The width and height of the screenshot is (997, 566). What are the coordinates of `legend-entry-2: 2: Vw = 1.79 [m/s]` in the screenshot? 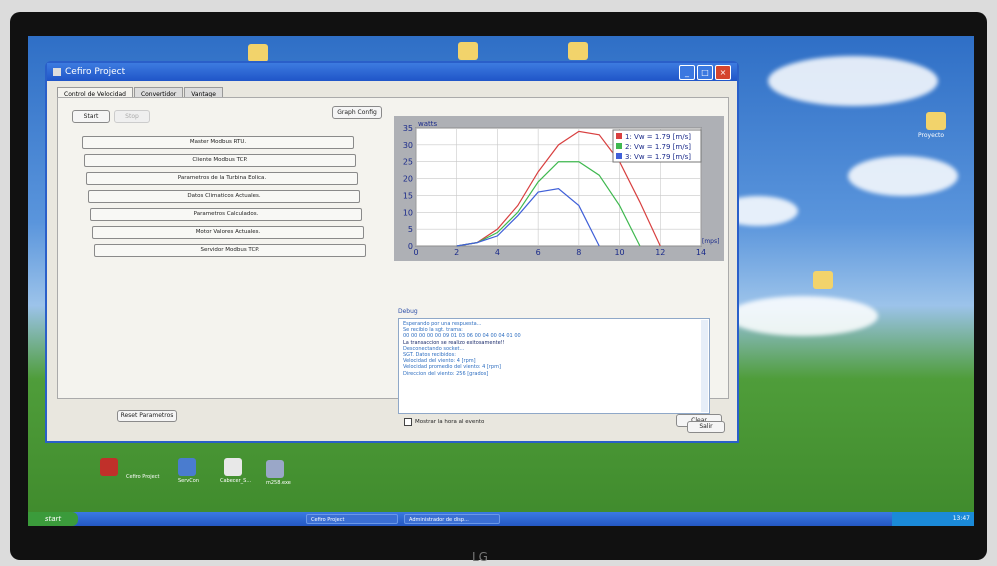 It's located at (658, 147).